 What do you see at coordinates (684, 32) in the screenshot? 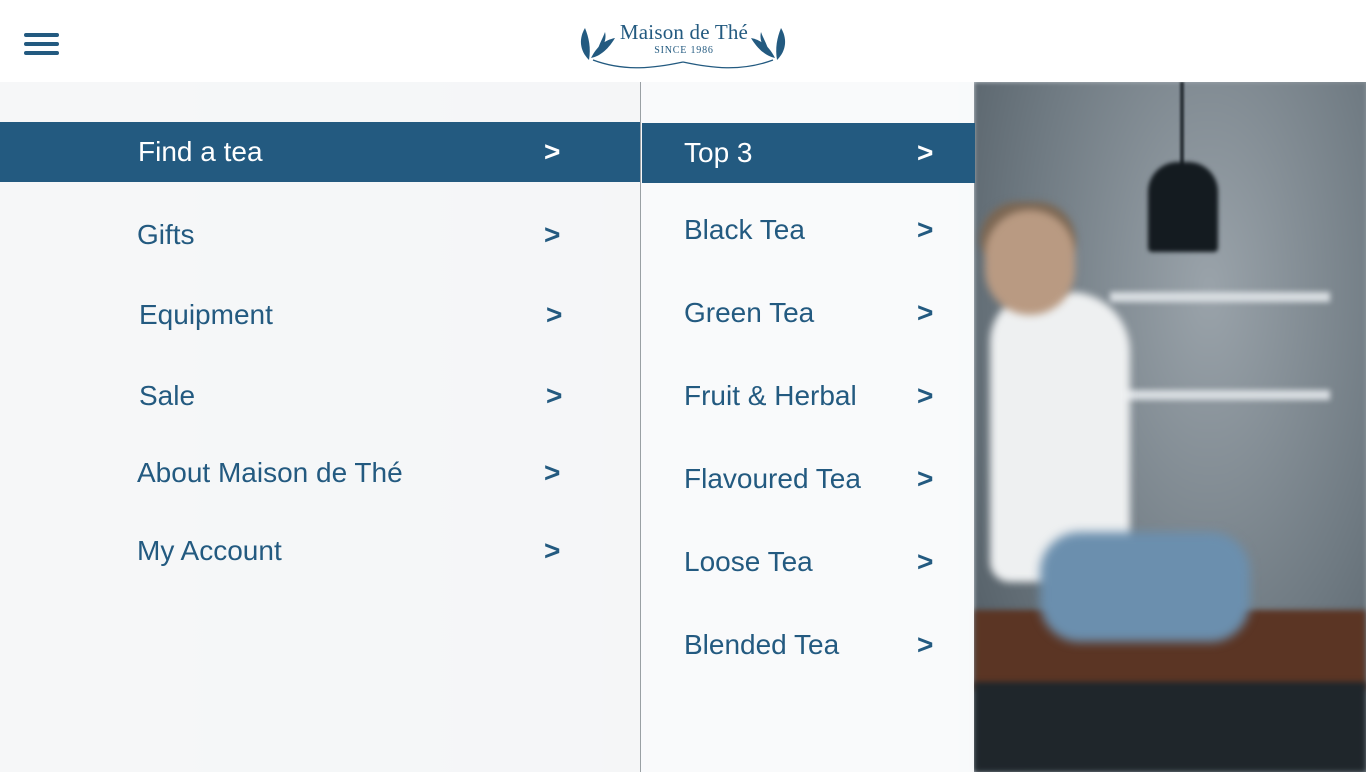
I see `brand-name: Maison de Thé` at bounding box center [684, 32].